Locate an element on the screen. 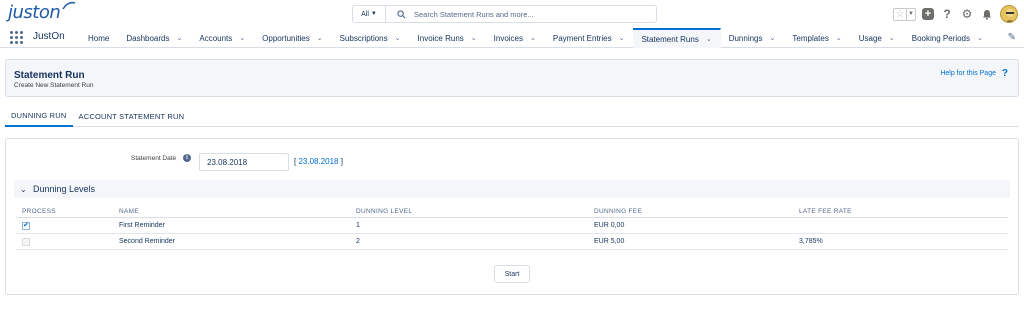 The image size is (1024, 312). column-header-dunning-fee: DUNNING FEE is located at coordinates (618, 211).